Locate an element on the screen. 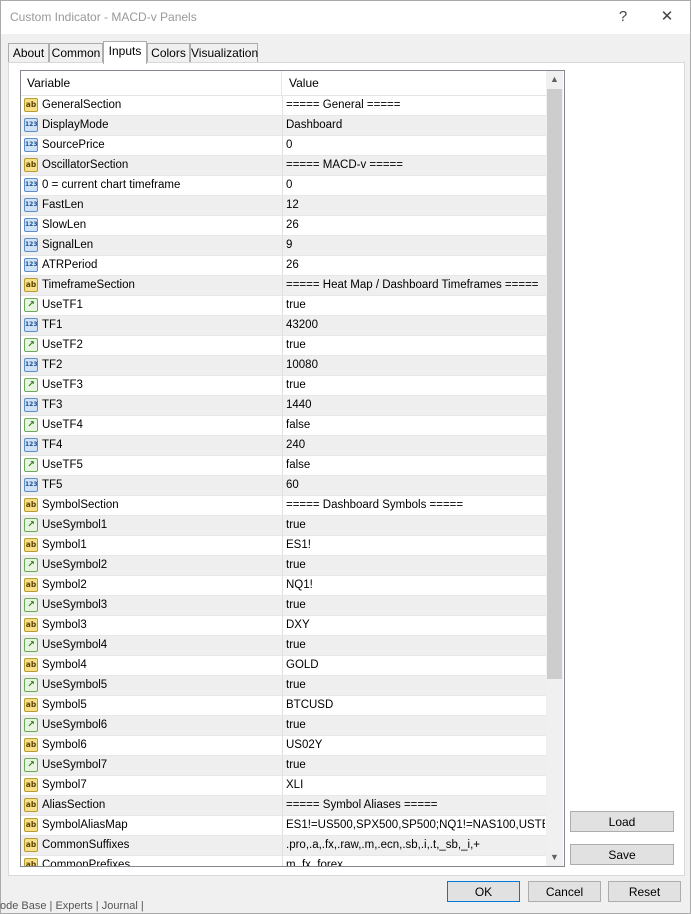 The image size is (691, 914). vertical-scrollbar: ▲ ▼ is located at coordinates (554, 468).